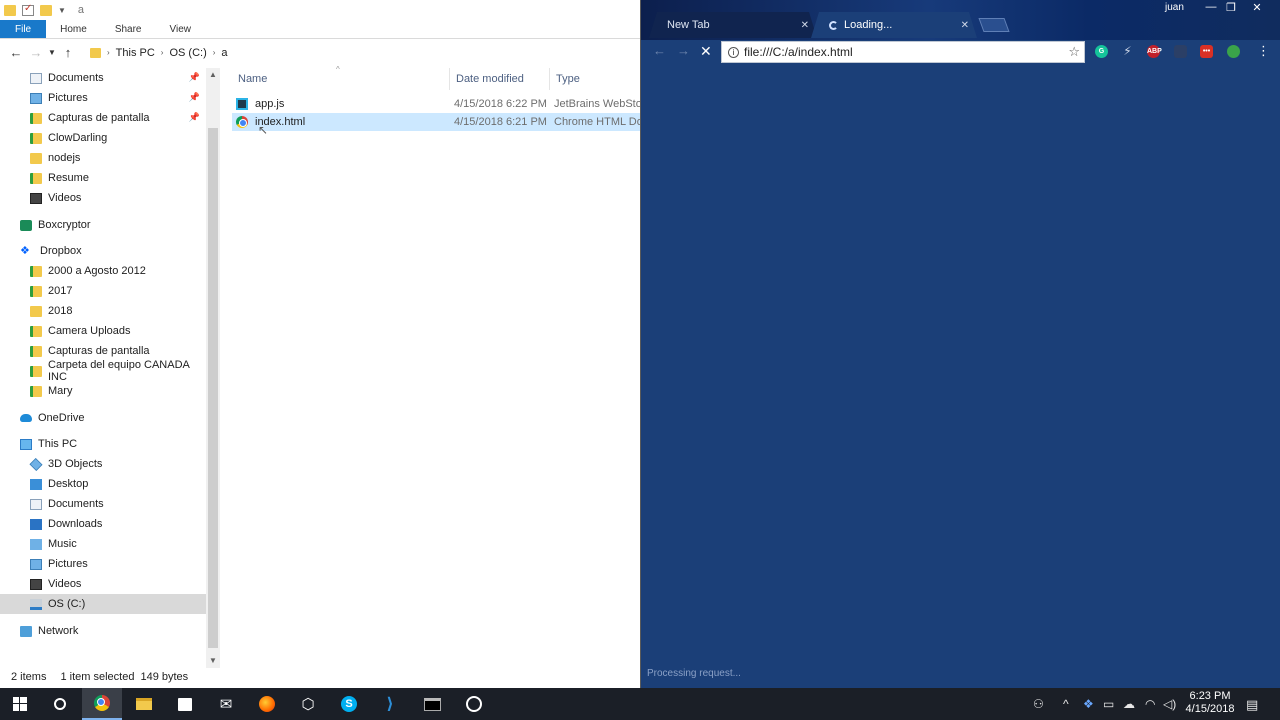  I want to click on breadcrumb-folder: a, so click(224, 53).